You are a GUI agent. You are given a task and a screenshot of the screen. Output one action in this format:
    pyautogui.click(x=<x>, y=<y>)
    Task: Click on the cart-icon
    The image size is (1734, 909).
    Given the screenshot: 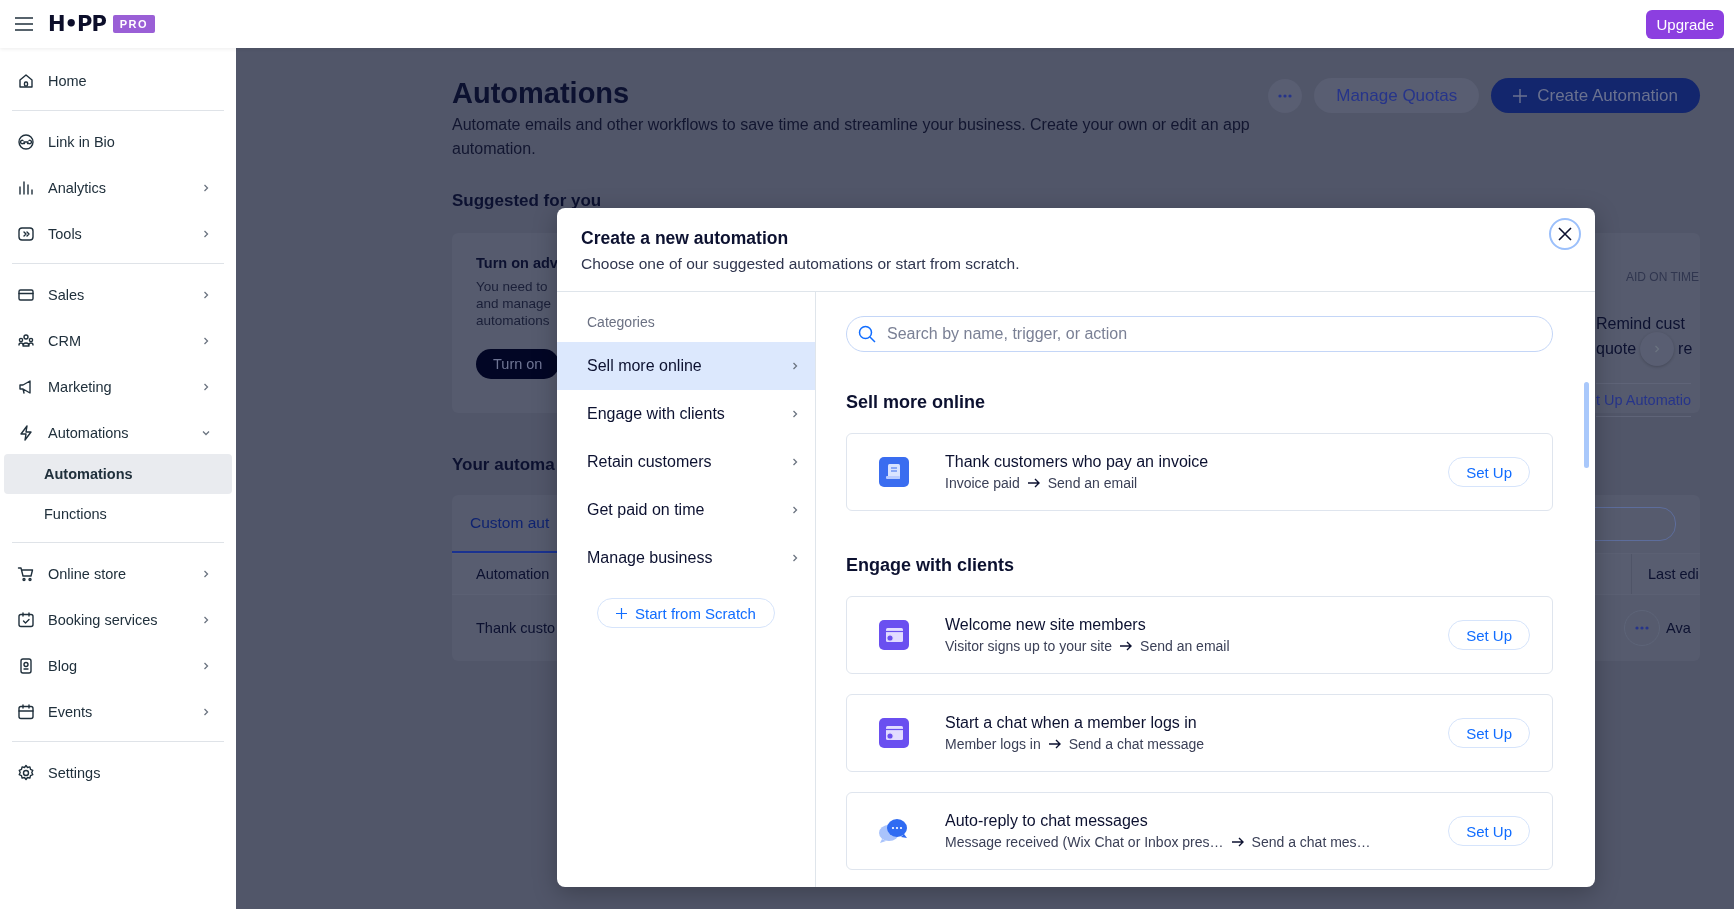 What is the action you would take?
    pyautogui.click(x=26, y=574)
    